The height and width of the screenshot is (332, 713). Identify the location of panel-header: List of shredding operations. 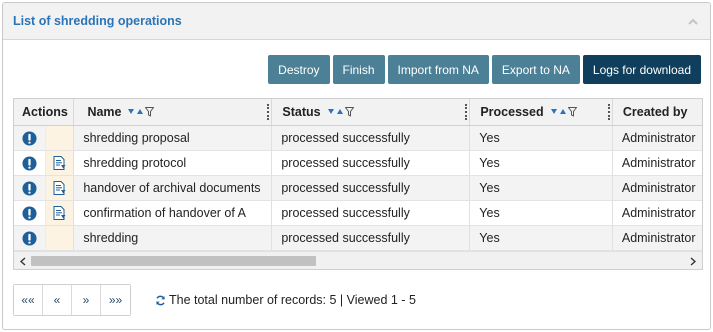
(356, 21).